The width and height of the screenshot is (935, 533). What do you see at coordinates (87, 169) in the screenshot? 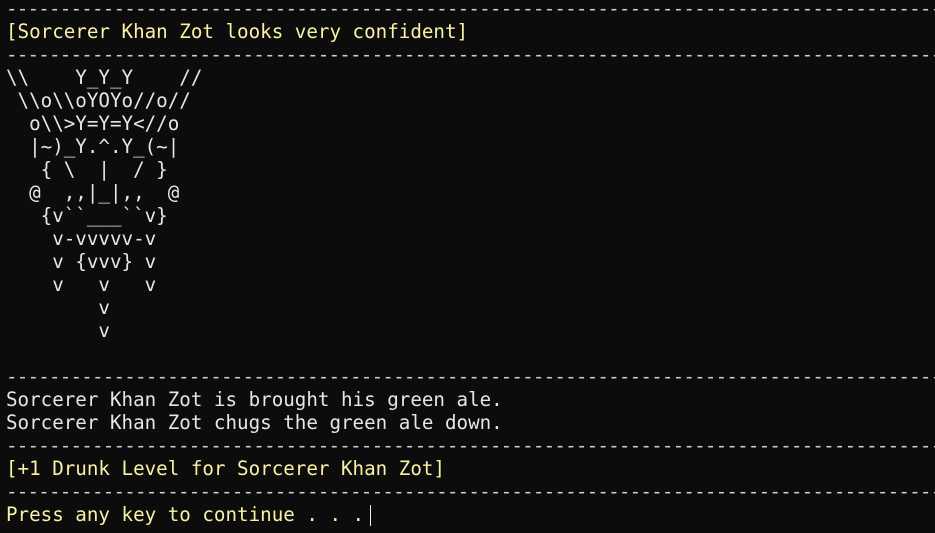
I see `ascii-art-line: { \ | / }` at bounding box center [87, 169].